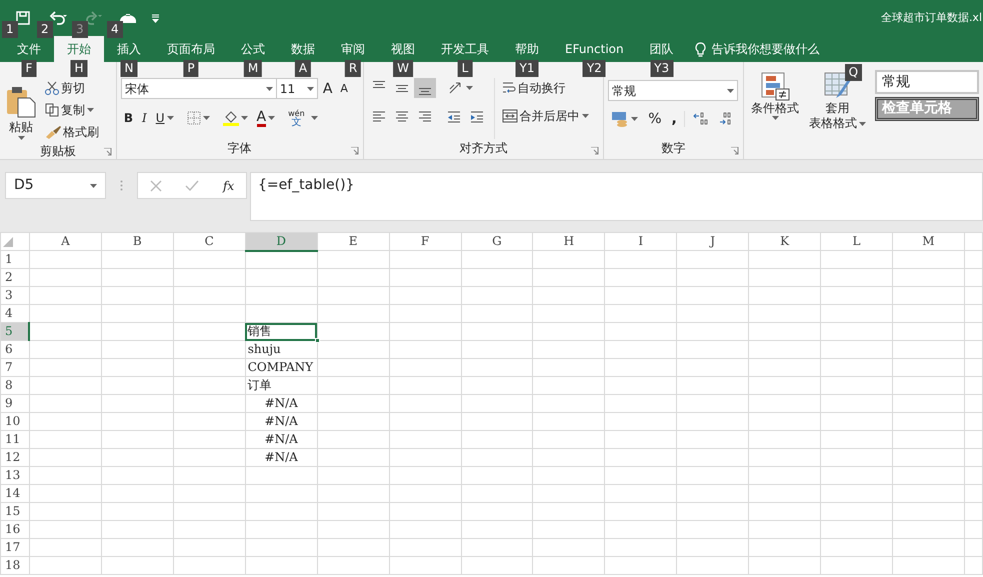 The height and width of the screenshot is (577, 983). Describe the element at coordinates (21, 110) in the screenshot. I see `paste-button: 粘贴` at that location.